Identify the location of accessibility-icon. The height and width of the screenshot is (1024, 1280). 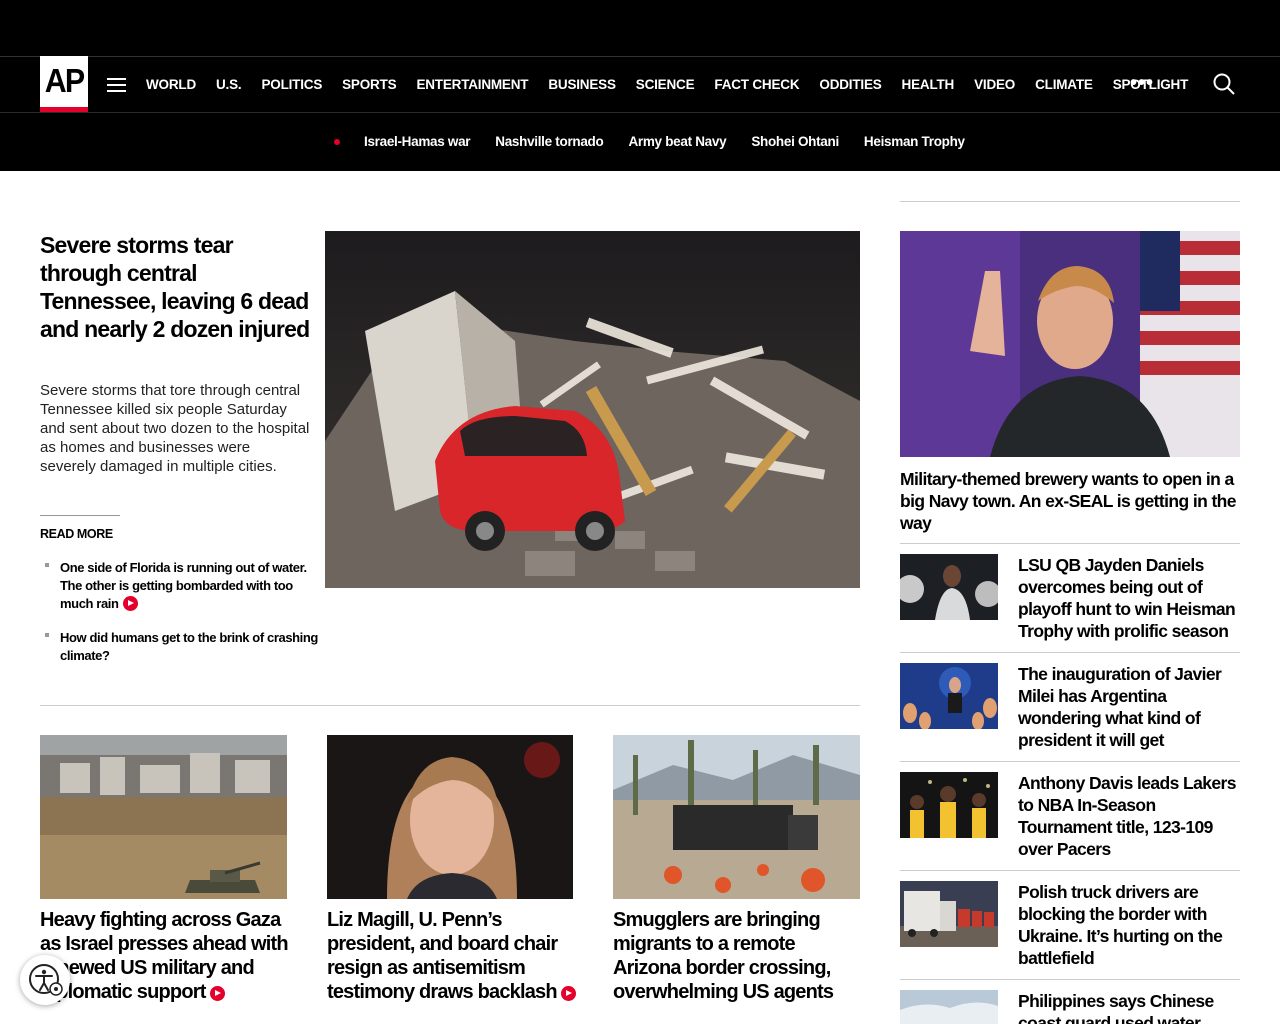
(46, 980).